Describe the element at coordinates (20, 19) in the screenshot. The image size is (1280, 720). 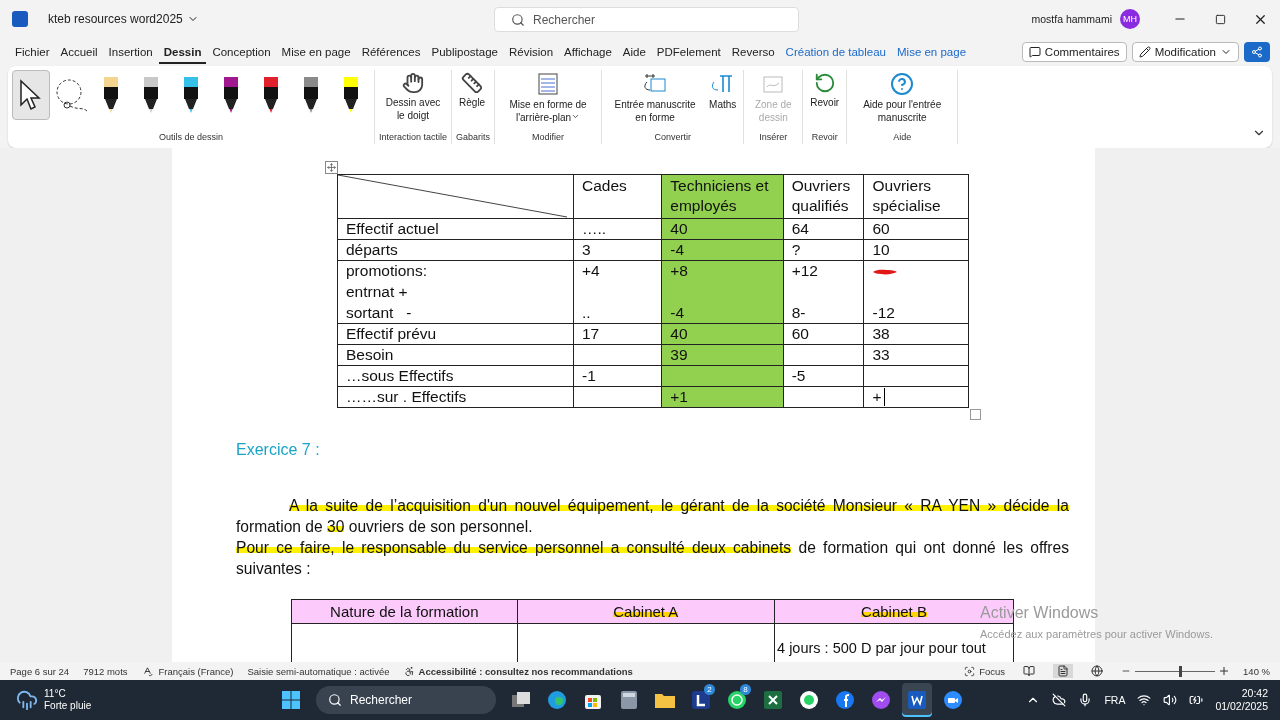
I see `app-logo-icon` at that location.